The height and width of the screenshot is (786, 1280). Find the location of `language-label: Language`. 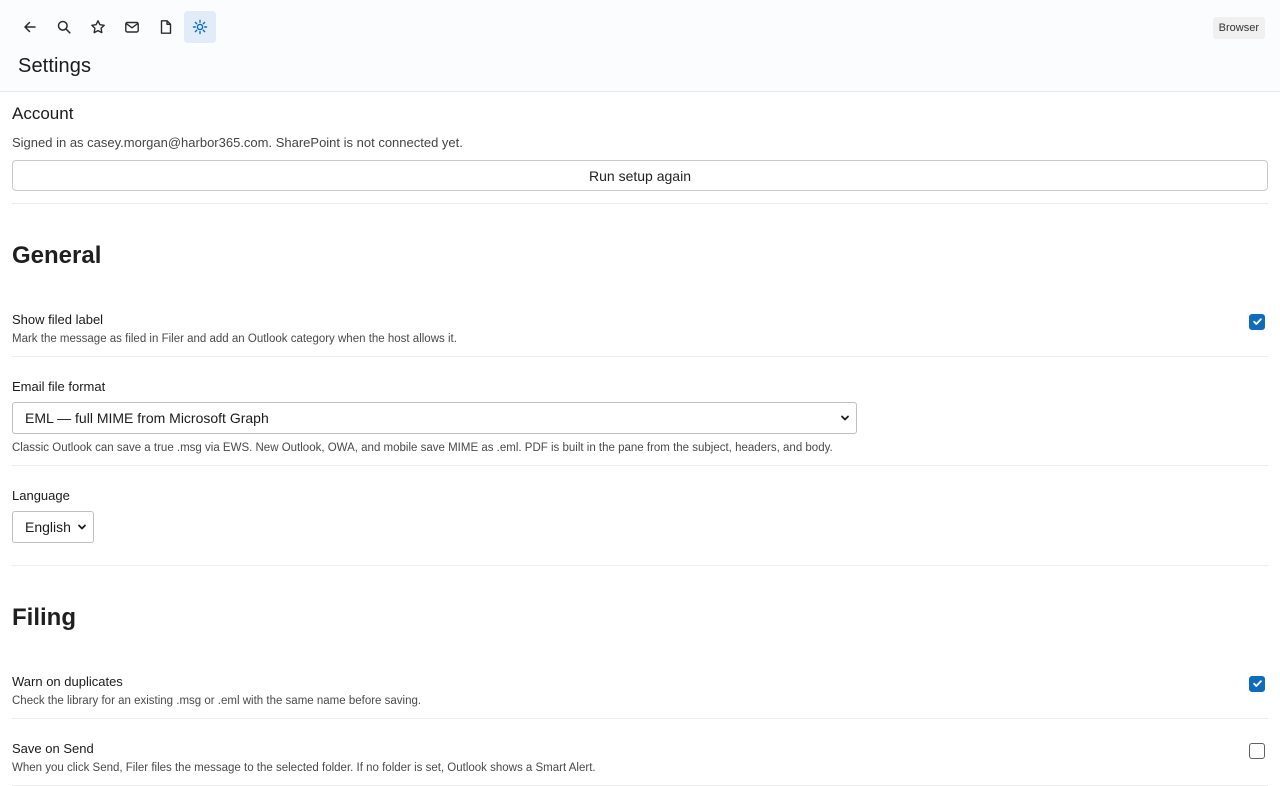

language-label: Language is located at coordinates (41, 495).